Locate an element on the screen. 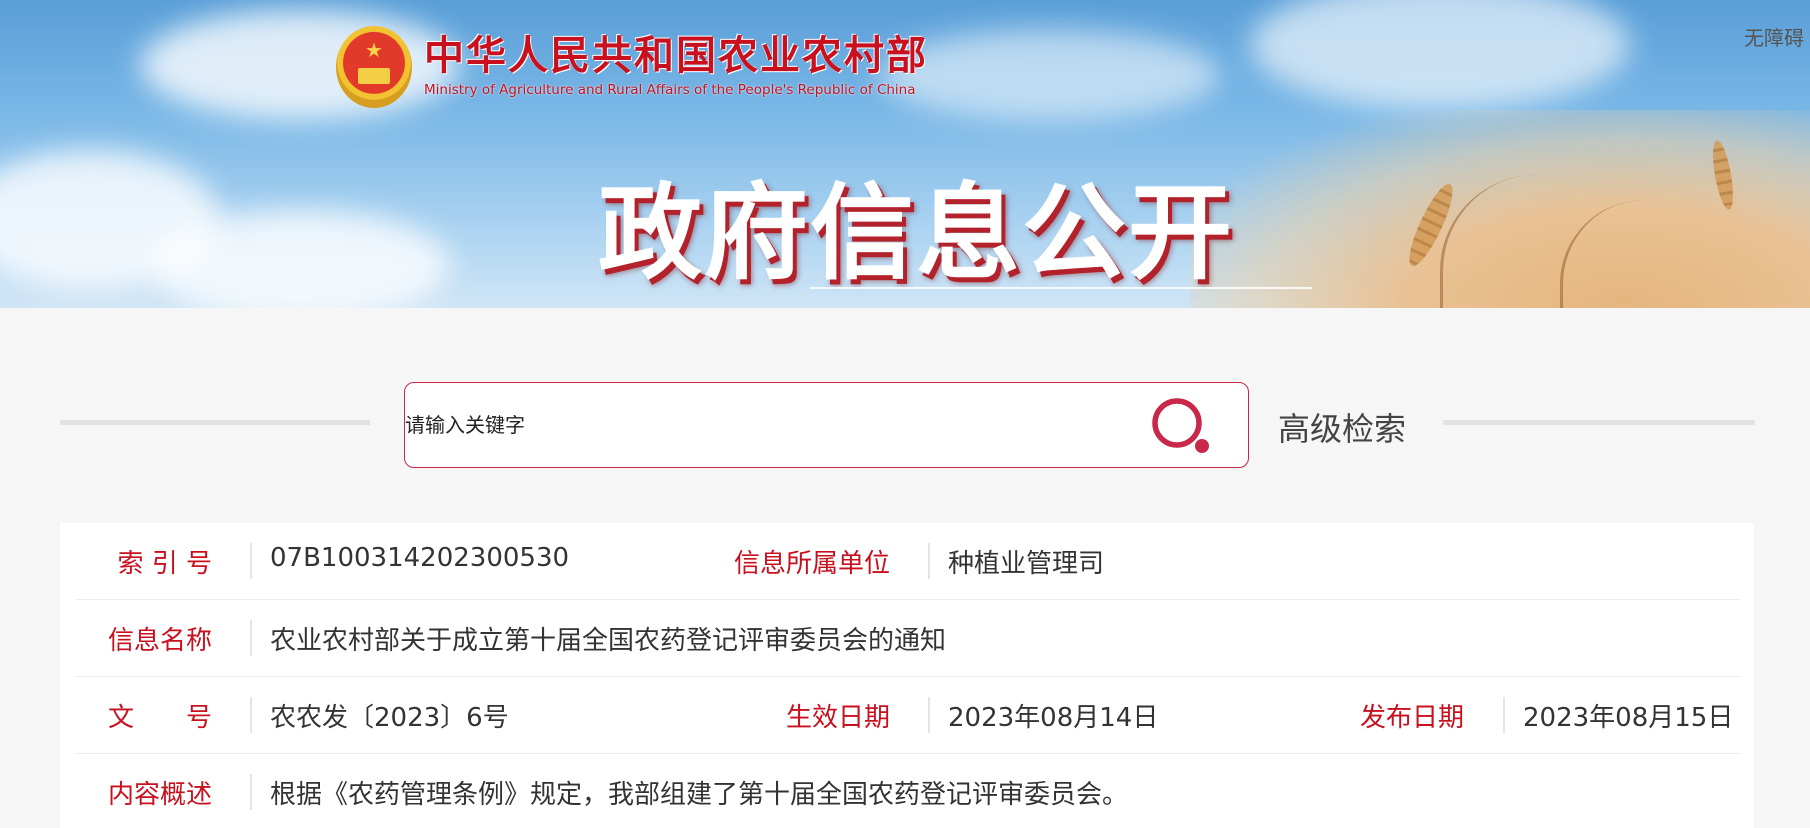 Image resolution: width=1810 pixels, height=828 pixels. publish-date-value: 2023年08月15日 is located at coordinates (1628, 718).